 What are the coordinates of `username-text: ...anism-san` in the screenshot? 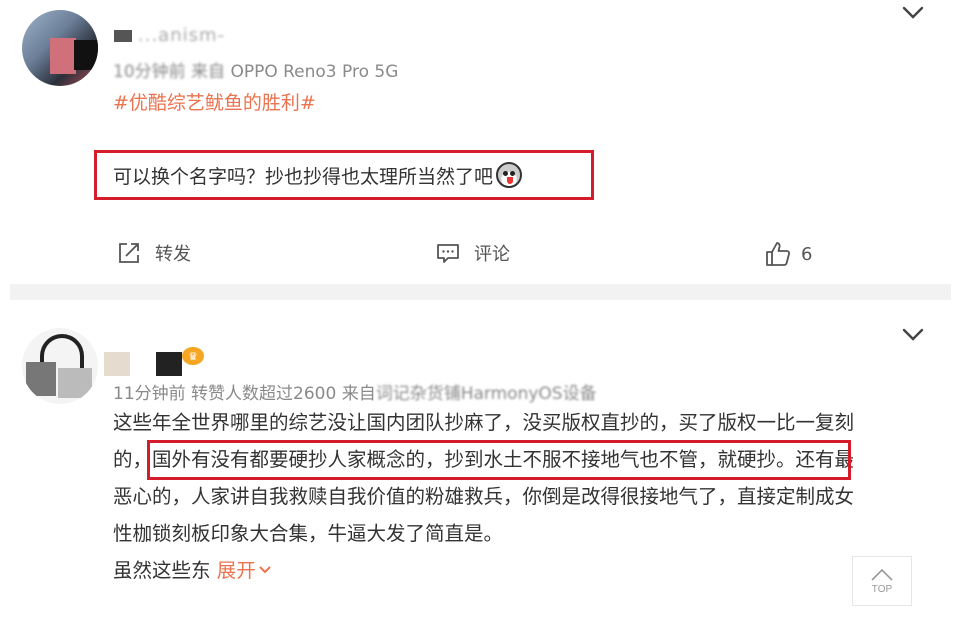 It's located at (182, 35).